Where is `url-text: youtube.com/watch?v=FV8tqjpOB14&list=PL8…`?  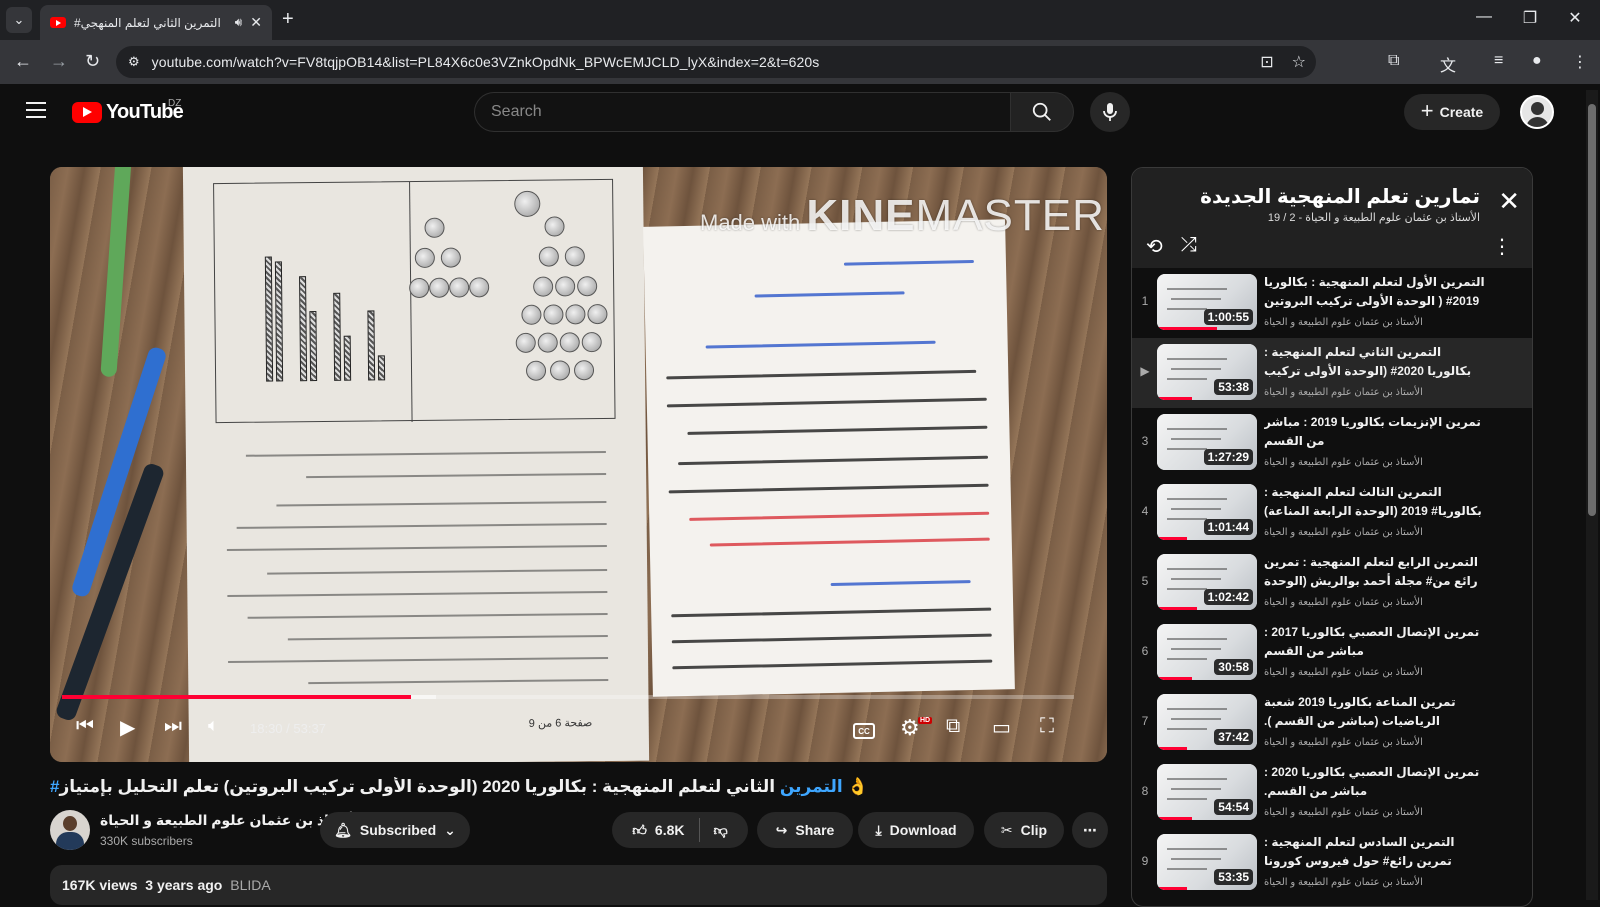
url-text: youtube.com/watch?v=FV8tqjpOB14&list=PL8… is located at coordinates (486, 62).